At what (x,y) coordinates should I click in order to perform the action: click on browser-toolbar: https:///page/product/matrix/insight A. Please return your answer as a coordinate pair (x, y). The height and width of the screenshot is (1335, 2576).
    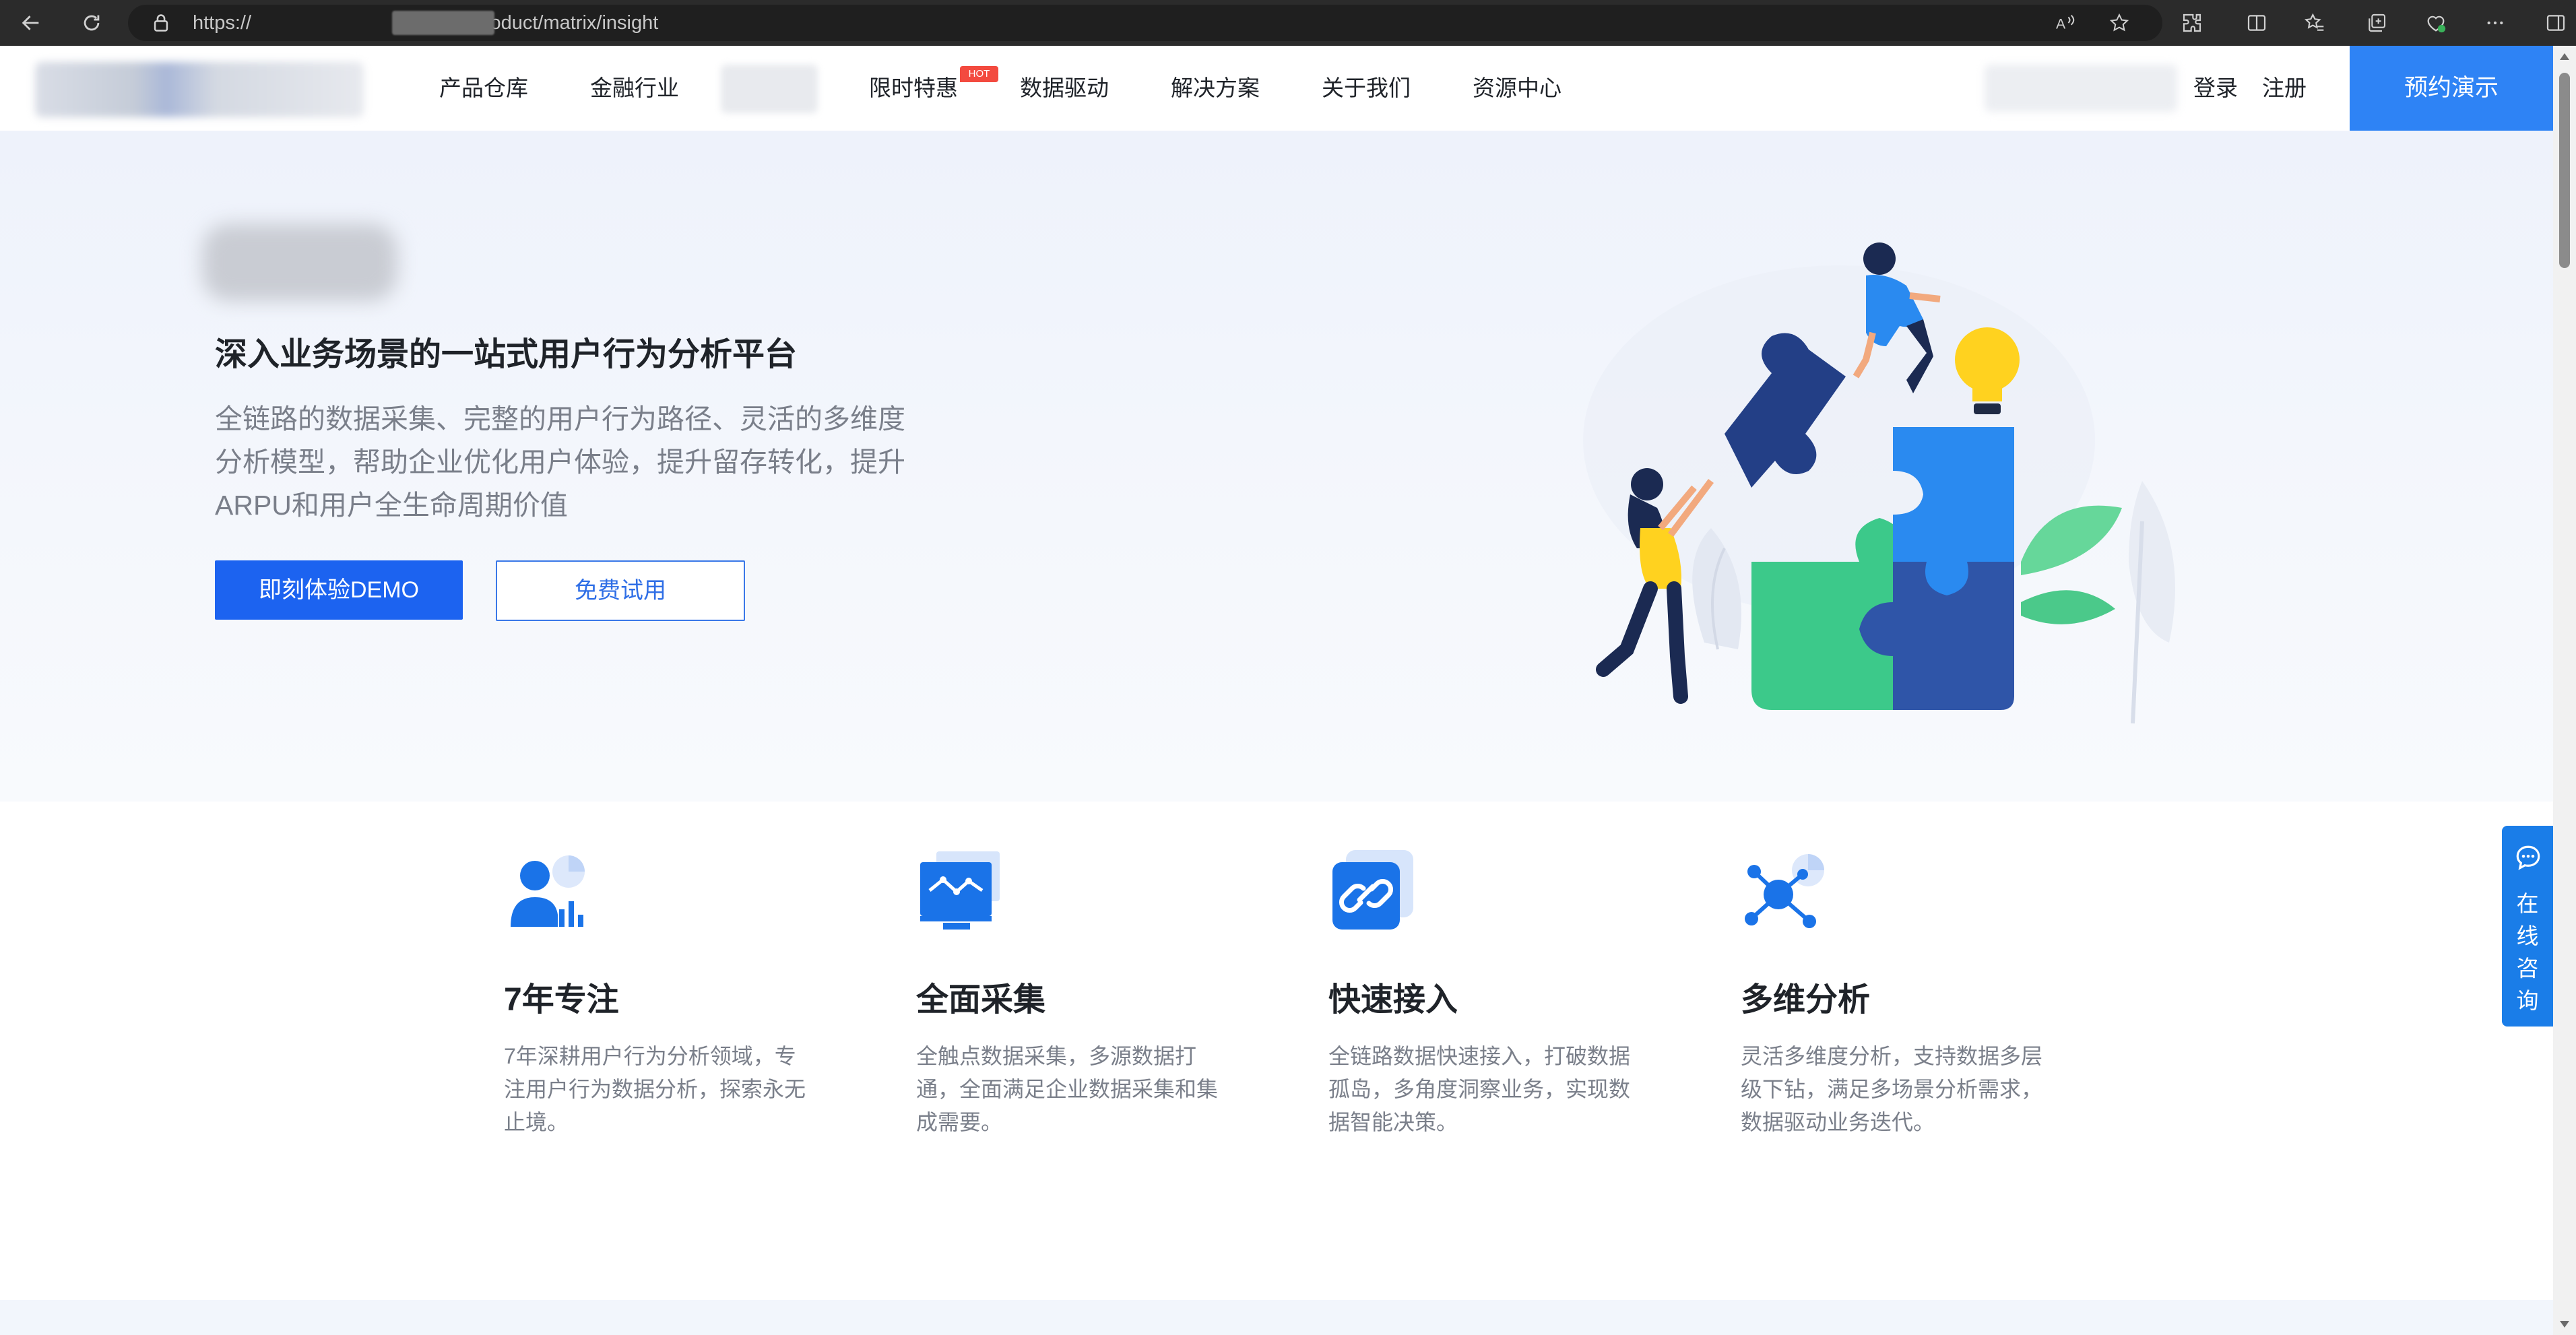
    Looking at the image, I should click on (1288, 23).